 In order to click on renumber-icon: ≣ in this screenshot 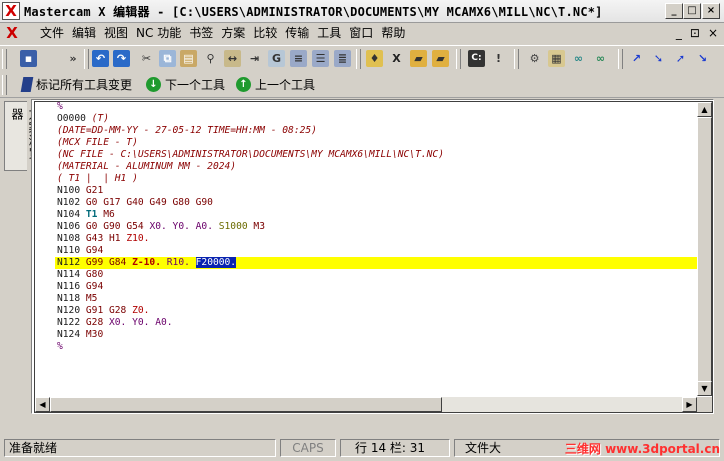, I will do `click(342, 58)`.